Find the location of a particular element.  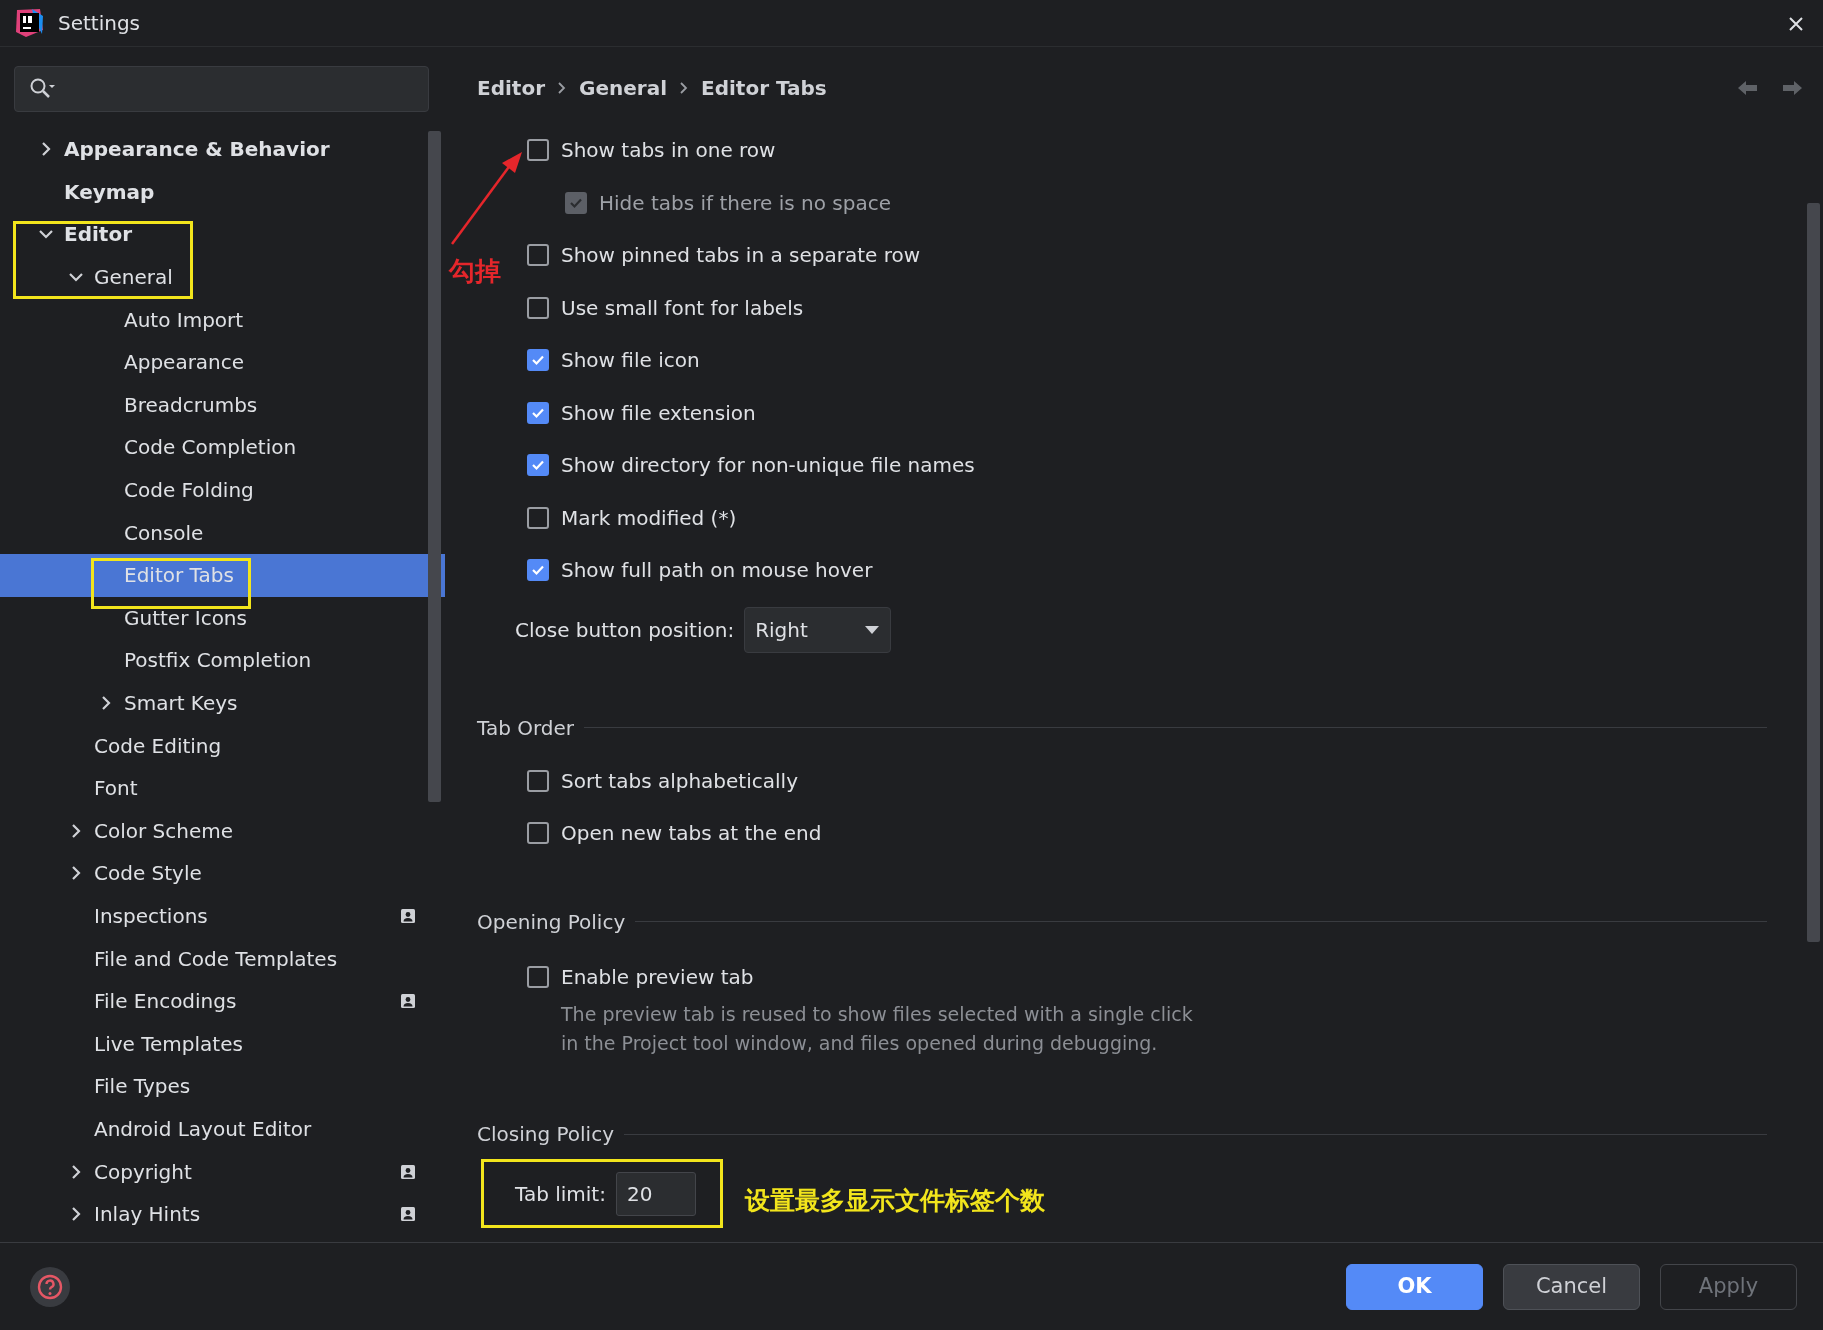

tree-item: Editor is located at coordinates (222, 234).